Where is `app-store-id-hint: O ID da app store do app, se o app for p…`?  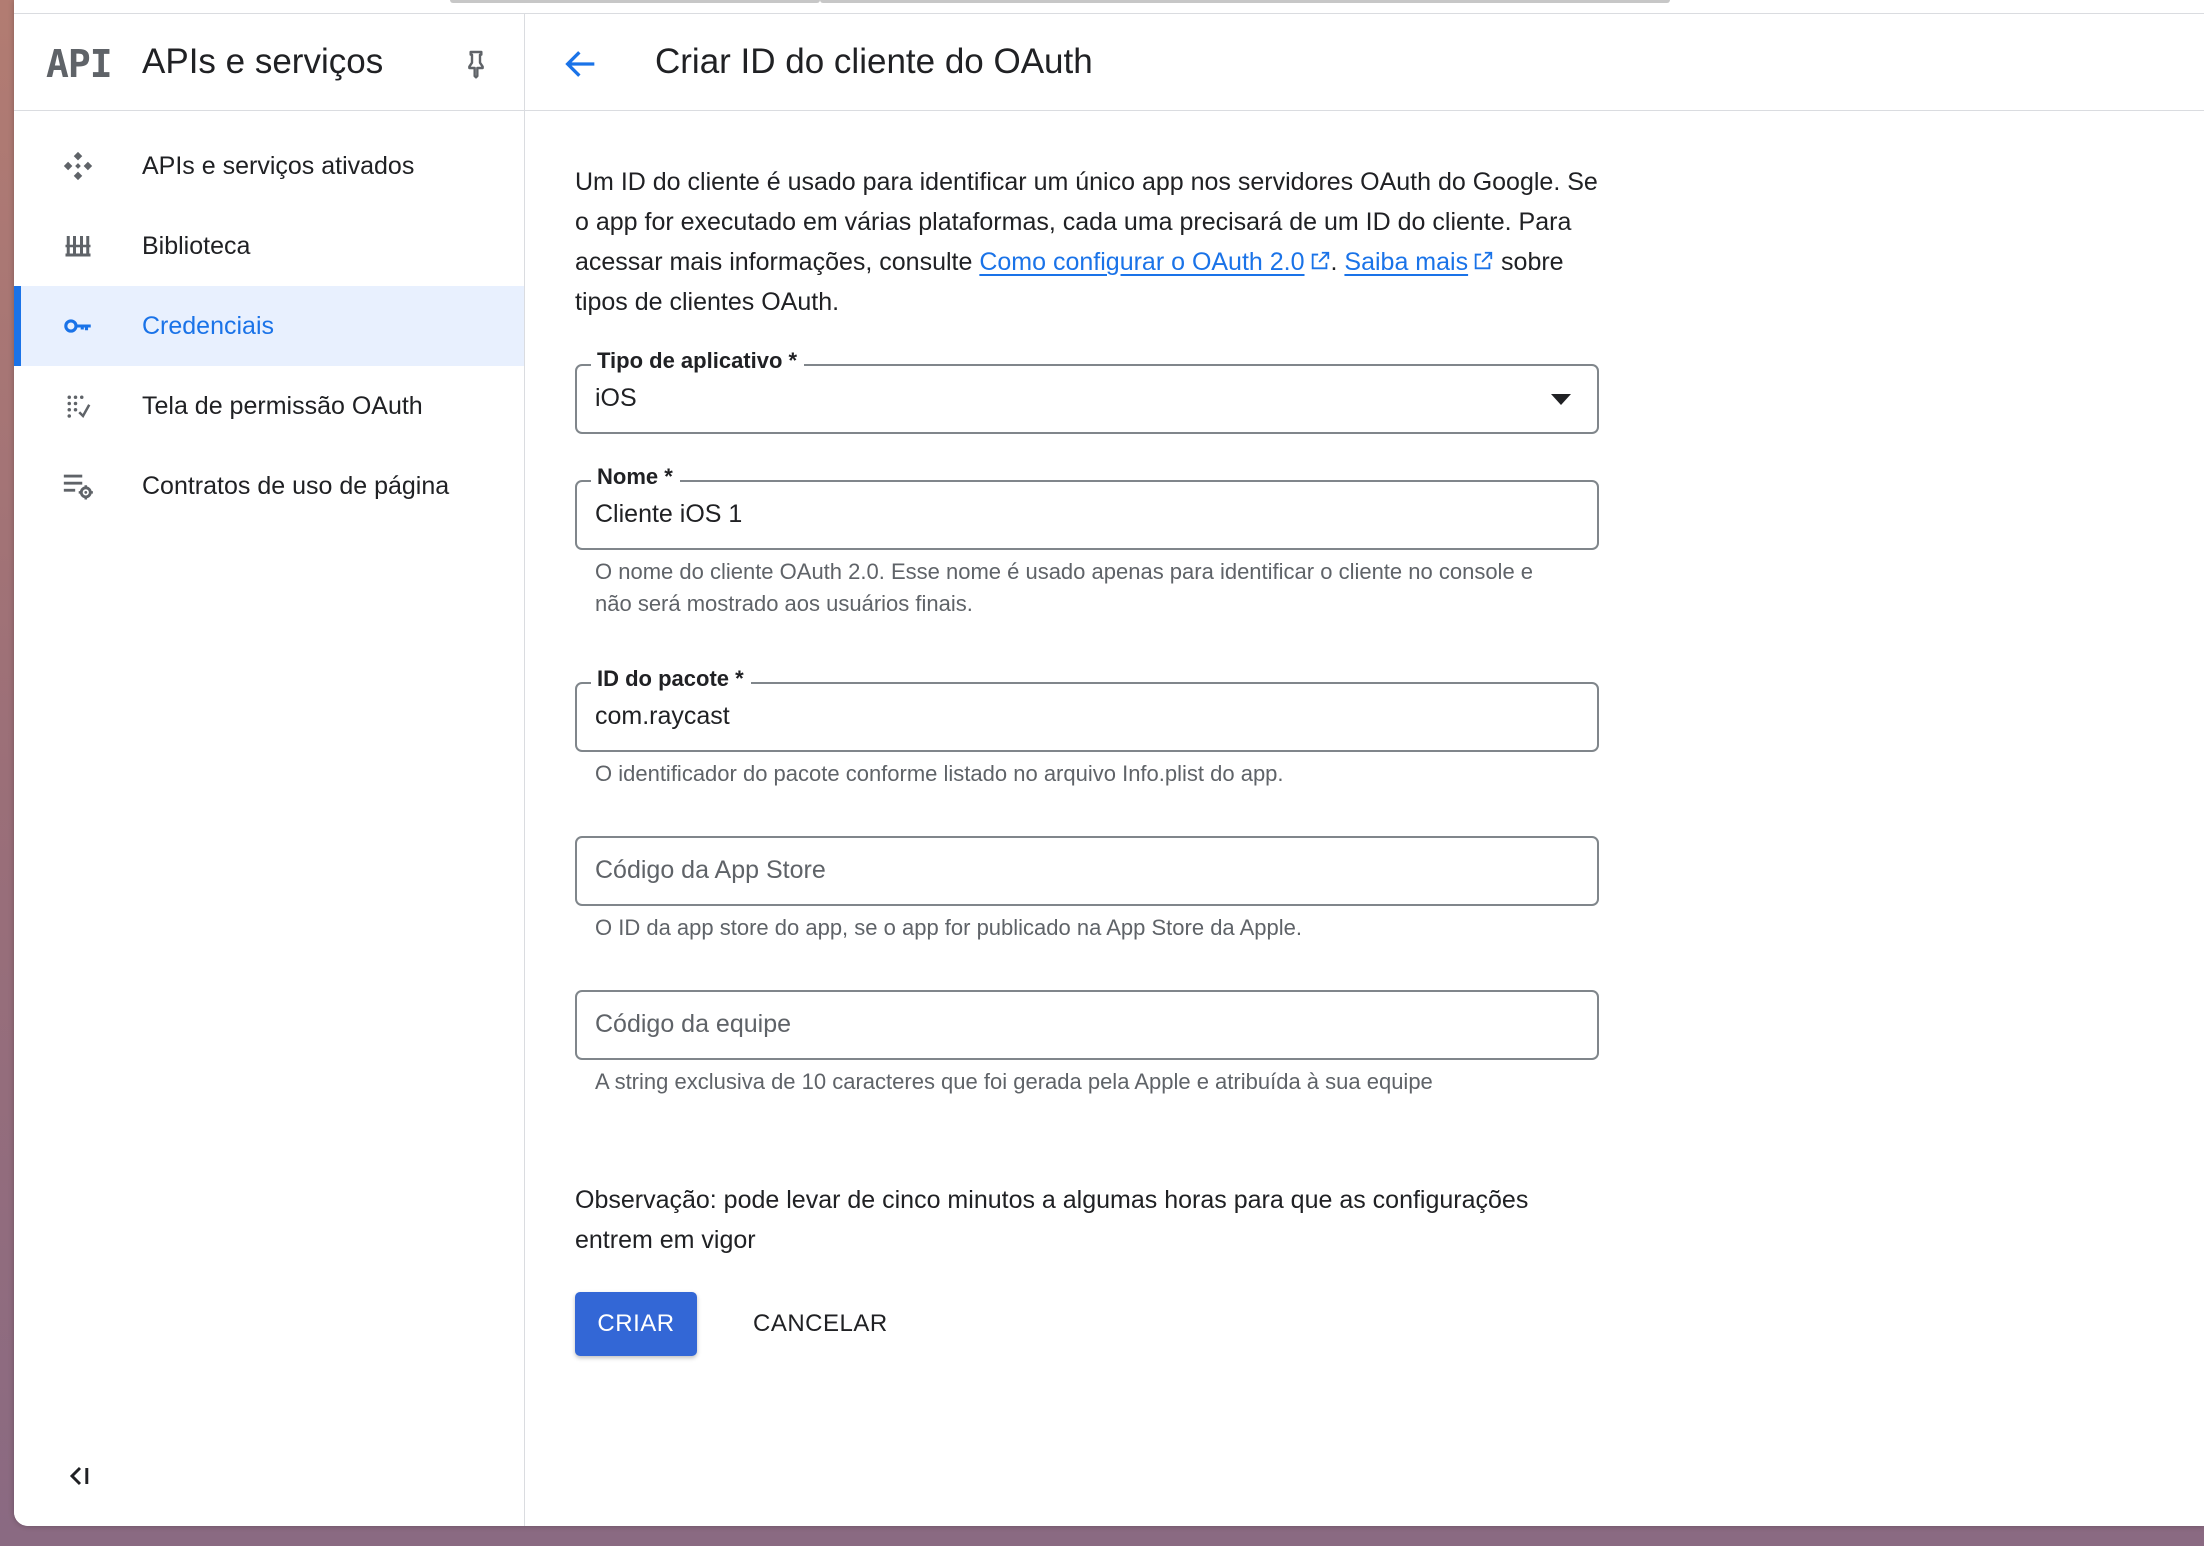 app-store-id-hint: O ID da app store do app, se o app for p… is located at coordinates (948, 927).